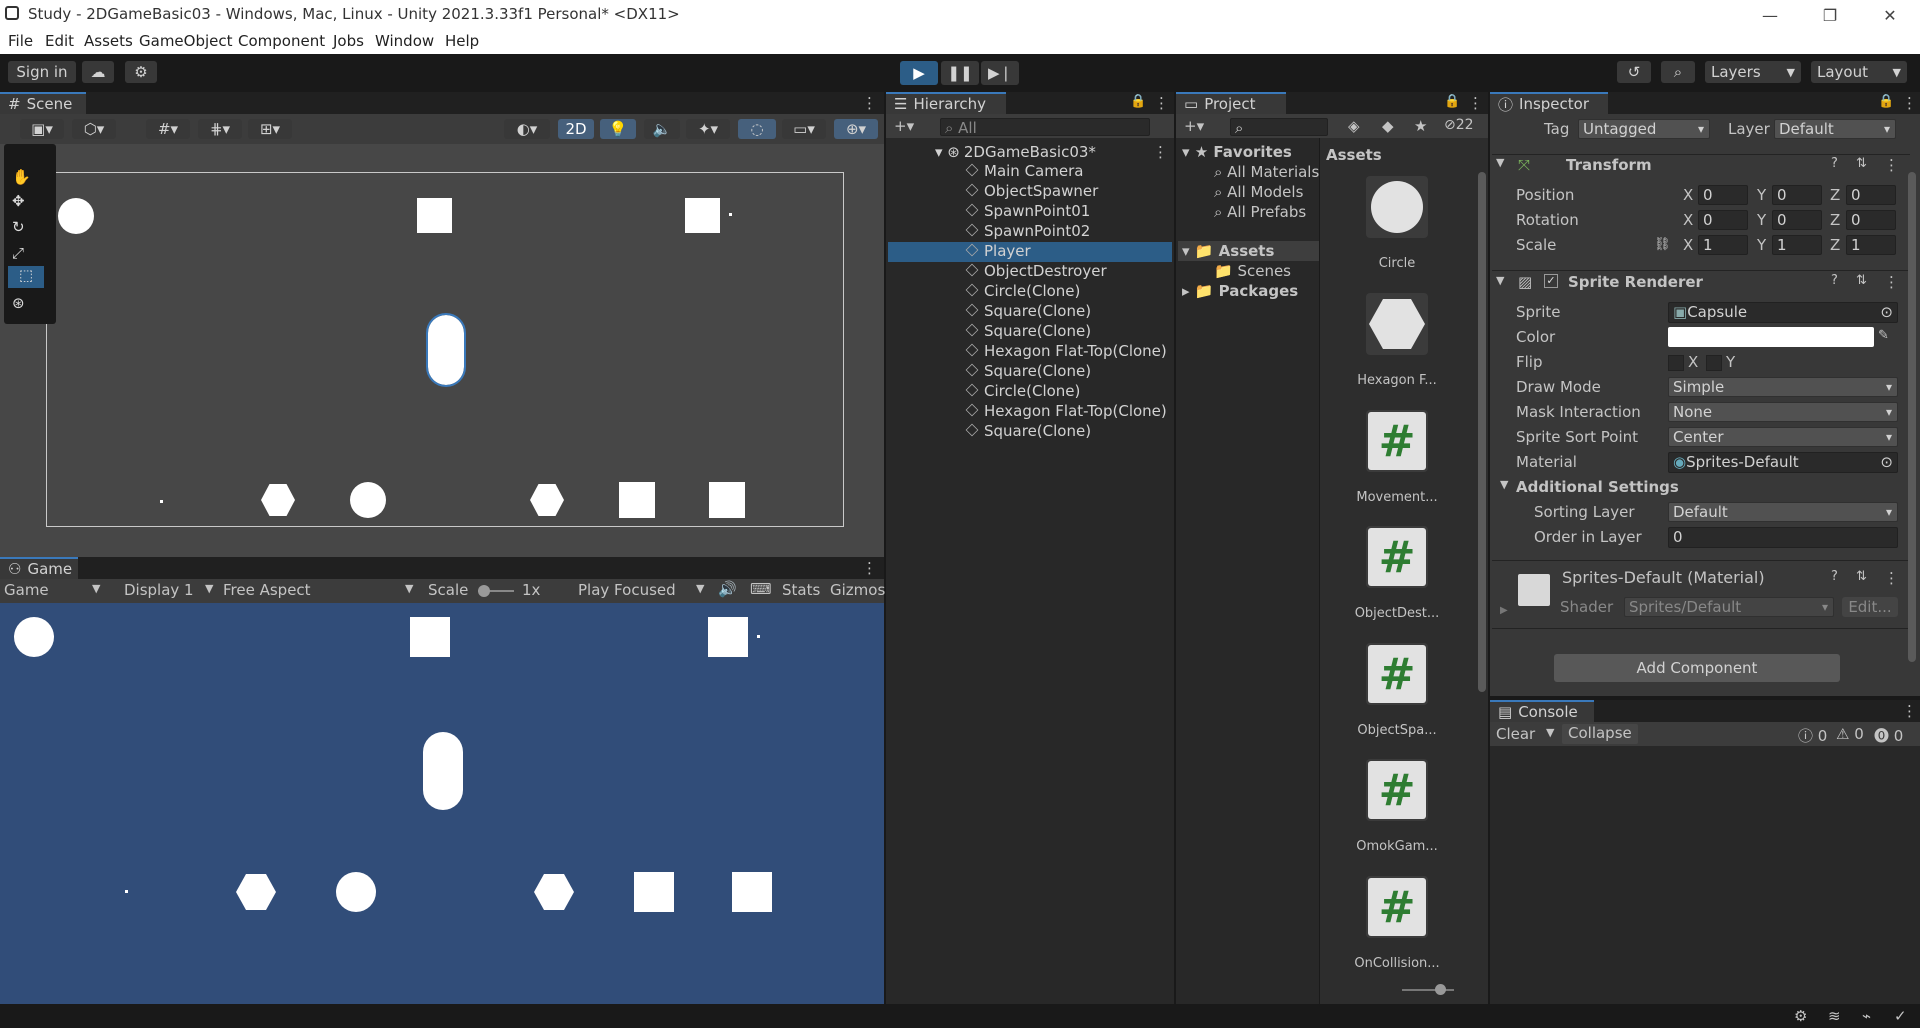 This screenshot has width=1920, height=1028. What do you see at coordinates (18, 253) in the screenshot?
I see `scale-tool-icon: ⤢` at bounding box center [18, 253].